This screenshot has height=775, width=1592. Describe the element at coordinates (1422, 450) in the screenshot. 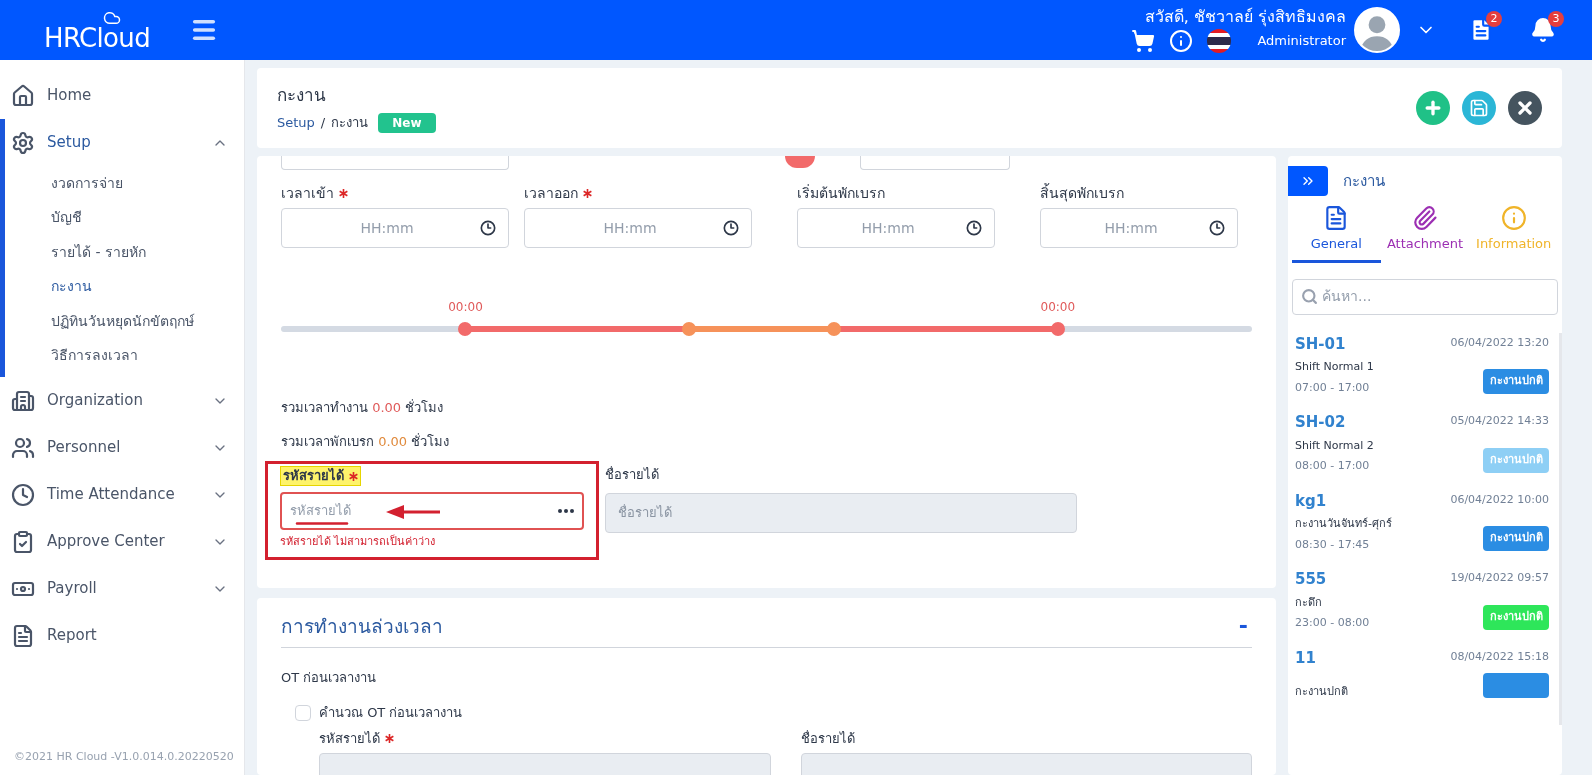

I see `shift-list-item: SH-02 05/04/2022 14:33 Shift Normal 2 08:00 - 17:00 กะงานปกติ` at that location.